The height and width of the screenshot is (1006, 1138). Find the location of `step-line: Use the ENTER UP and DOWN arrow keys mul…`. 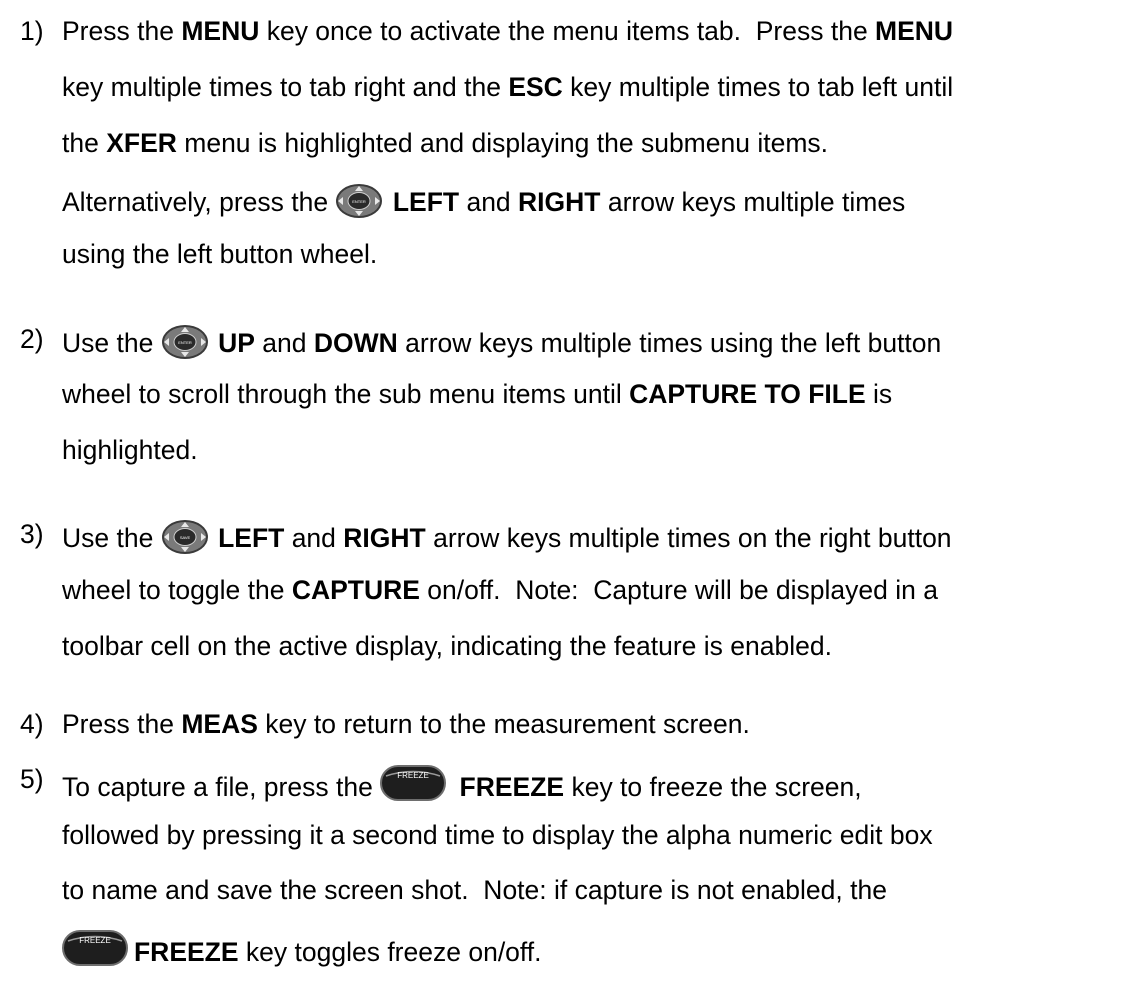

step-line: Use the ENTER UP and DOWN arrow keys mul… is located at coordinates (501, 342).